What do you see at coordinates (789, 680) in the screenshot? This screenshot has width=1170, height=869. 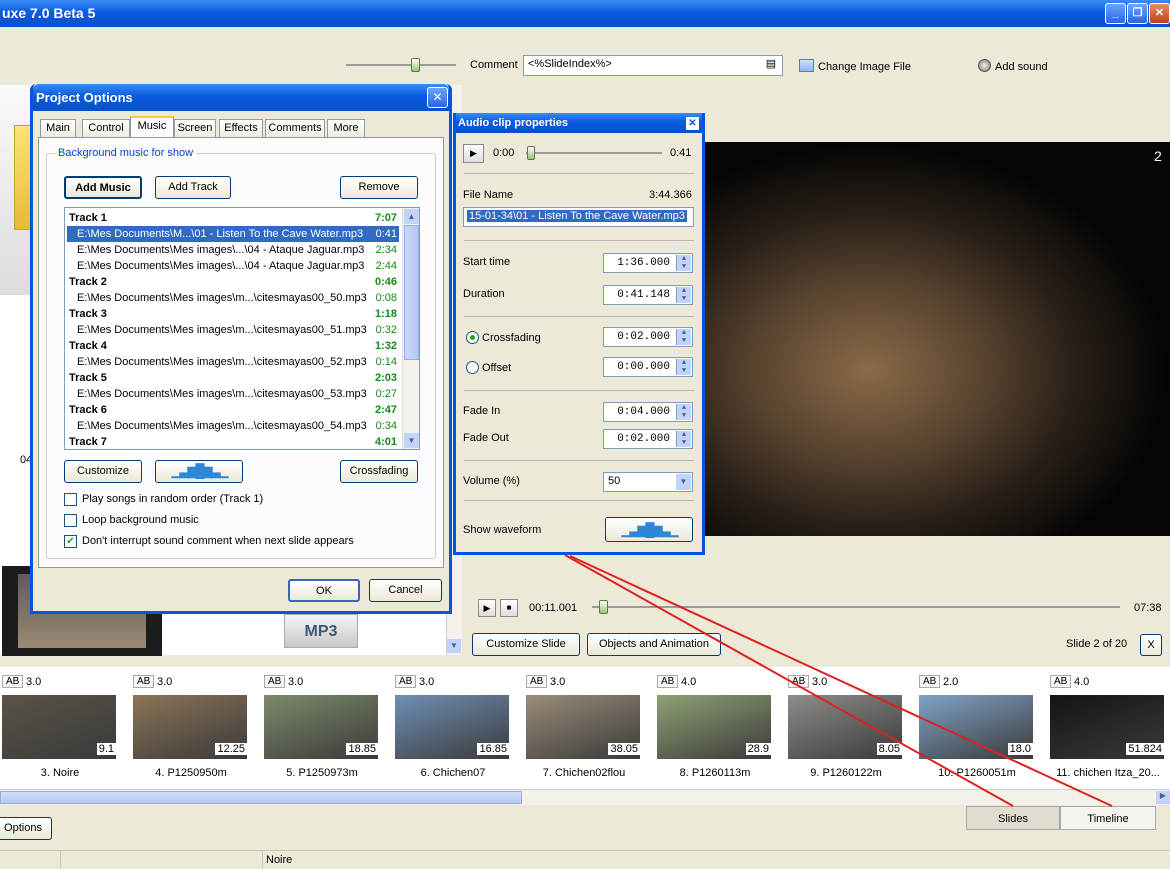 I see `arrow-to-slides-tab` at bounding box center [789, 680].